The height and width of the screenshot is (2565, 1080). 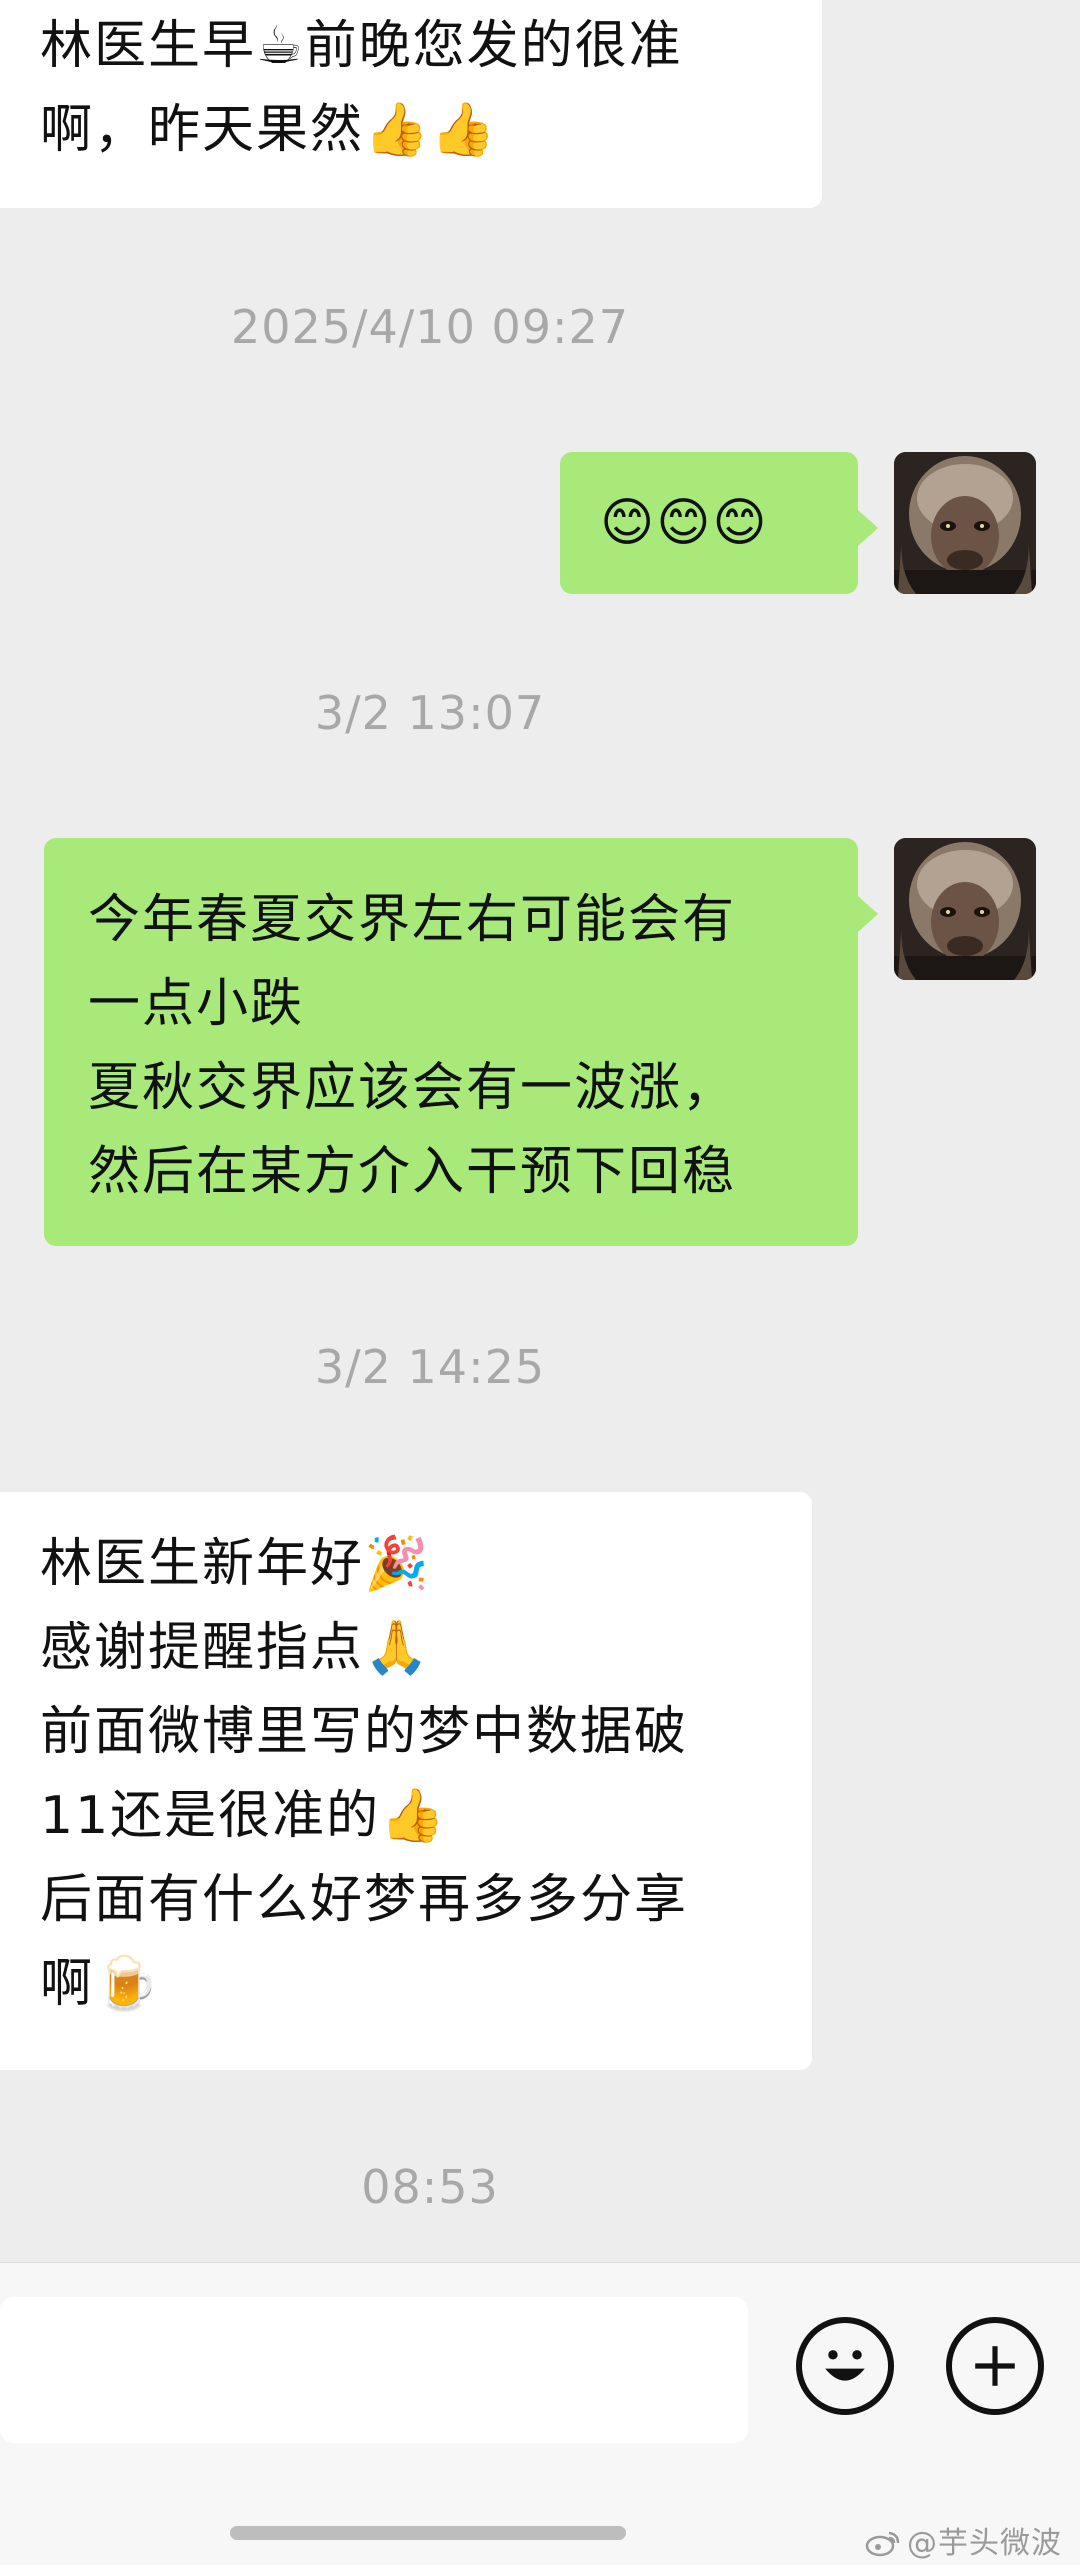 I want to click on incoming-message: 林医生早☕前晚您发的很准 啊，昨天果然👍👍, so click(x=411, y=104).